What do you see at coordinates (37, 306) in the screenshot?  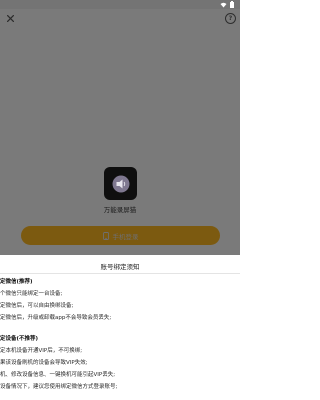 I see `wechat-line-2: 定微信后，可以自由换绑设备;` at bounding box center [37, 306].